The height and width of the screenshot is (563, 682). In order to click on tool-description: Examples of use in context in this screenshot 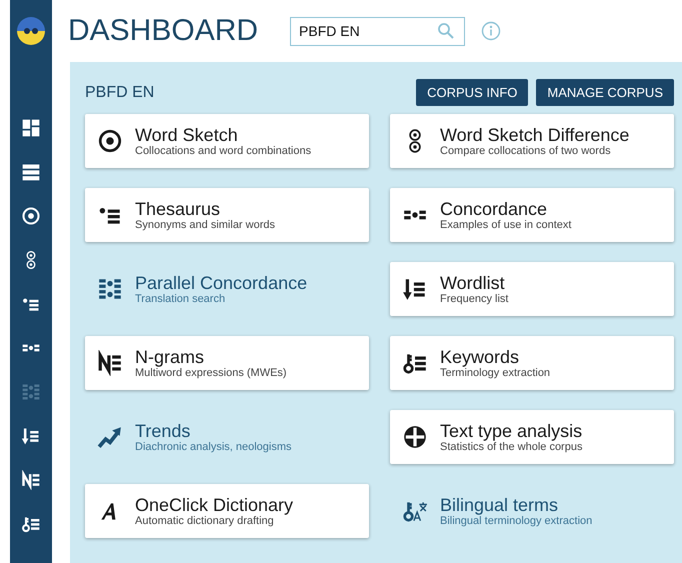, I will do `click(506, 225)`.